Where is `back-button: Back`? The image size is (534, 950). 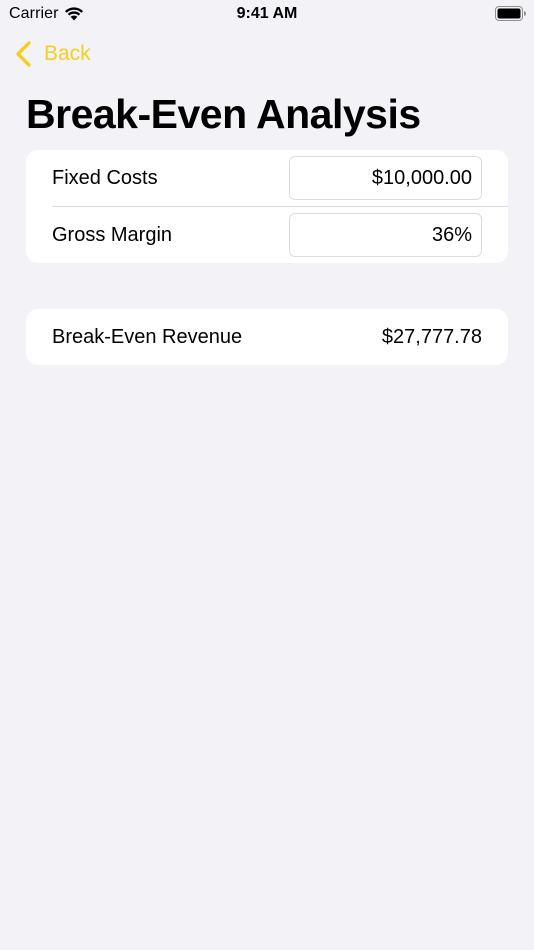
back-button: Back is located at coordinates (52, 54).